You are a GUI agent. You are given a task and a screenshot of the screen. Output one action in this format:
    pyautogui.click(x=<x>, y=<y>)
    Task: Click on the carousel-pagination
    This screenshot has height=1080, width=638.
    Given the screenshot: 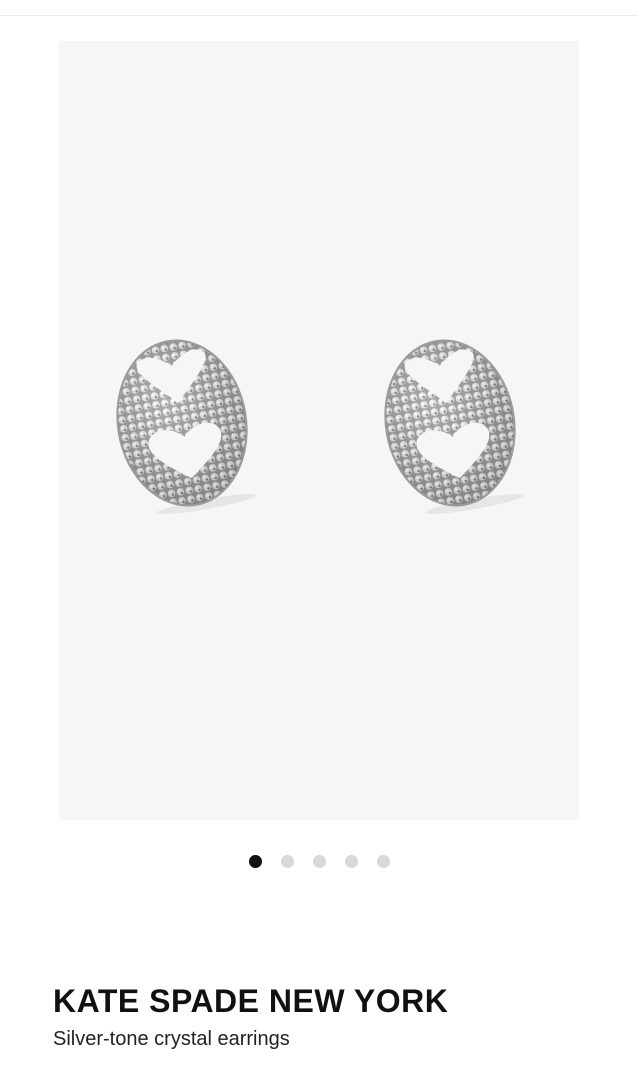 What is the action you would take?
    pyautogui.click(x=319, y=862)
    